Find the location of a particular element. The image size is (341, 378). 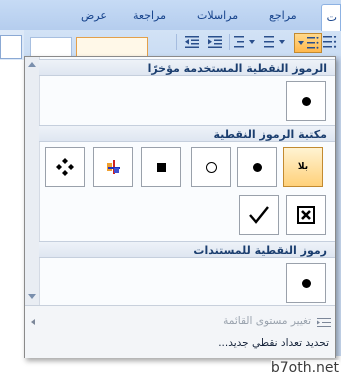

watermark: b7oth.net is located at coordinates (304, 368).